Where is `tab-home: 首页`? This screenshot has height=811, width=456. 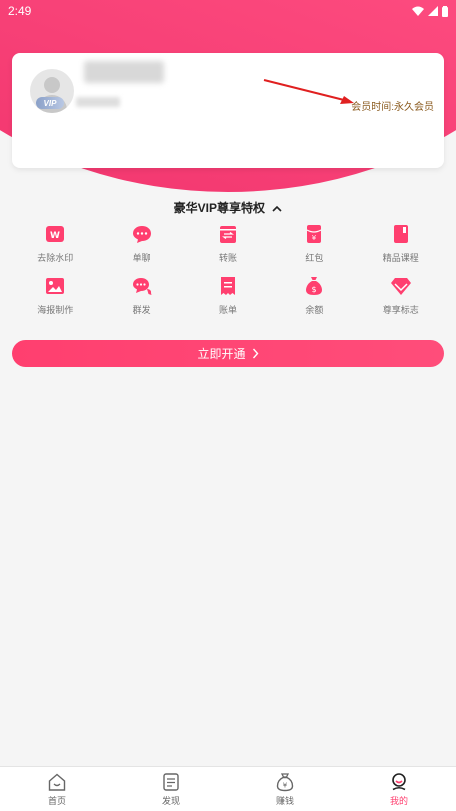 tab-home: 首页 is located at coordinates (57, 789).